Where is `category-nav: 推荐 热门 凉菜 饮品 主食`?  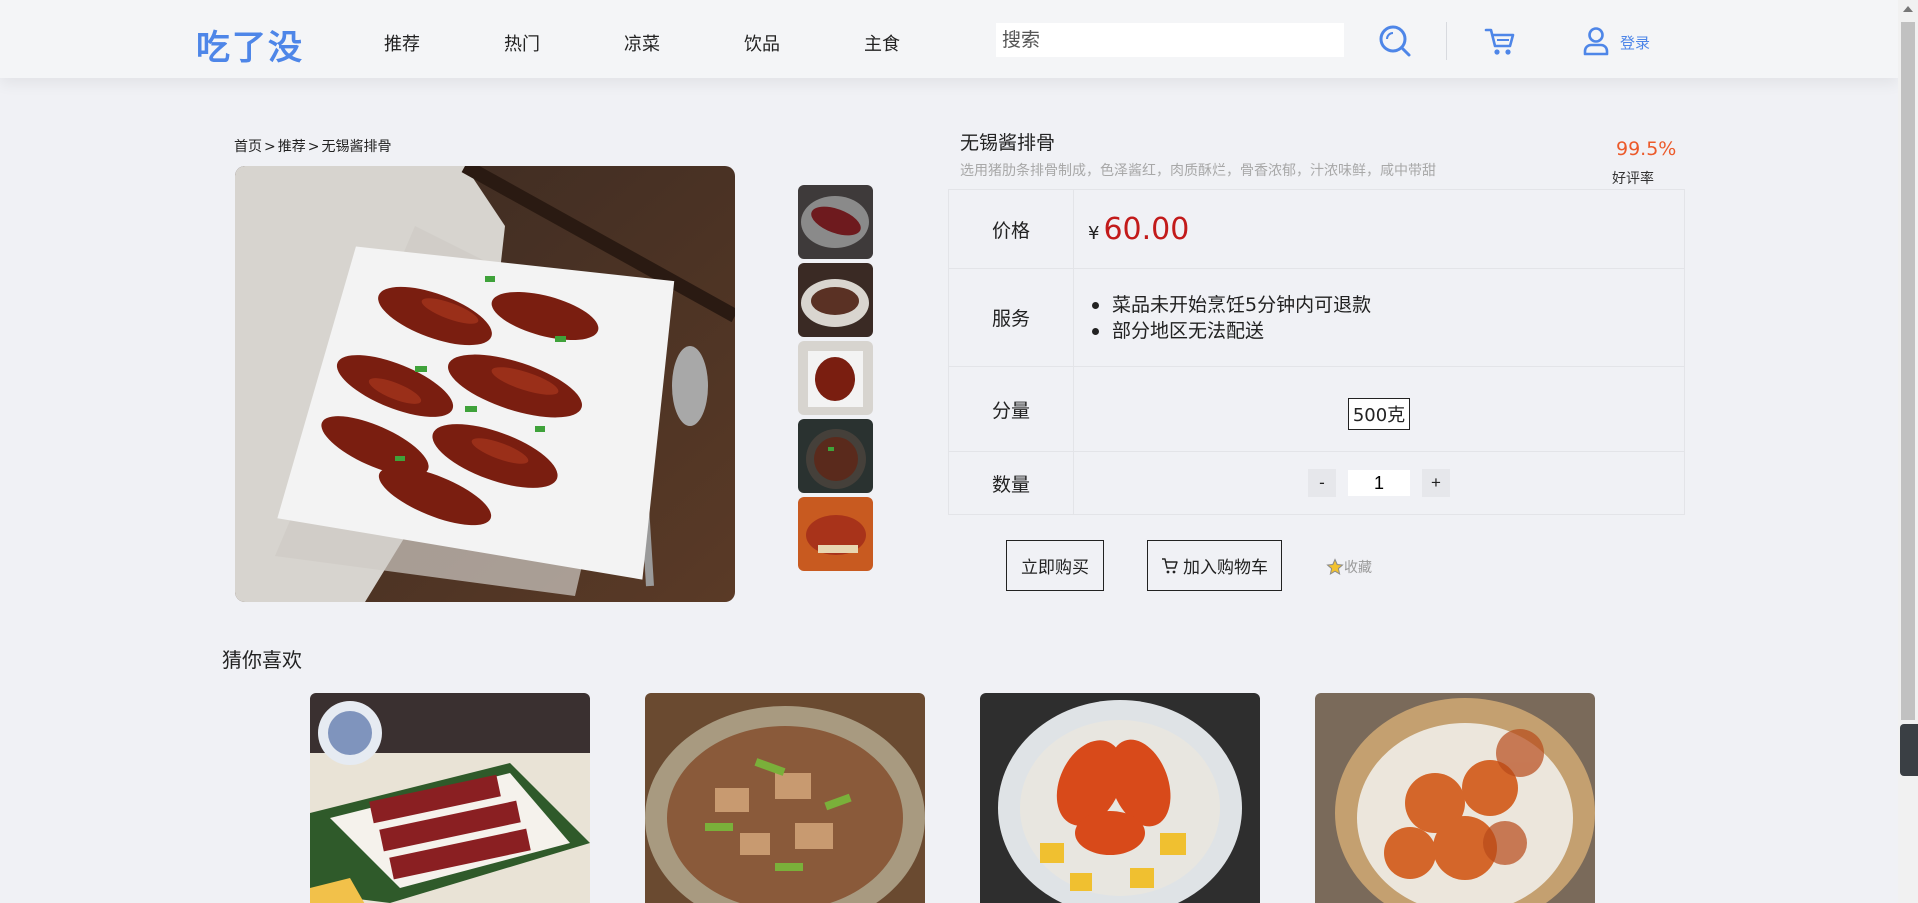
category-nav: 推荐 热门 凉菜 饮品 主食 is located at coordinates (684, 43).